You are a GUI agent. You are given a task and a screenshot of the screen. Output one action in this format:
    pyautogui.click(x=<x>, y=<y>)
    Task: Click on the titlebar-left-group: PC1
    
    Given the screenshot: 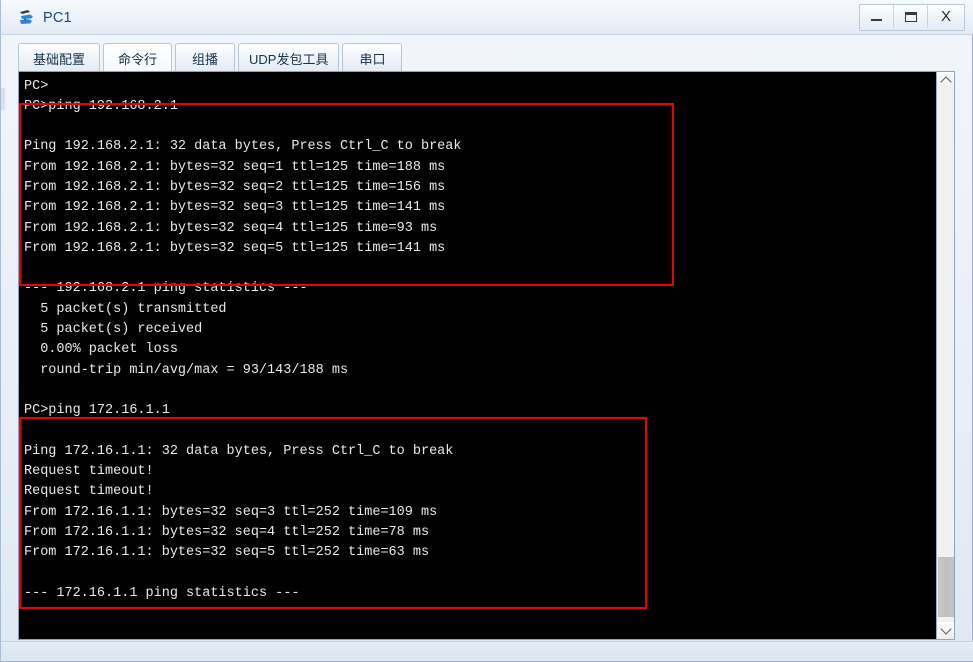 What is the action you would take?
    pyautogui.click(x=44, y=17)
    